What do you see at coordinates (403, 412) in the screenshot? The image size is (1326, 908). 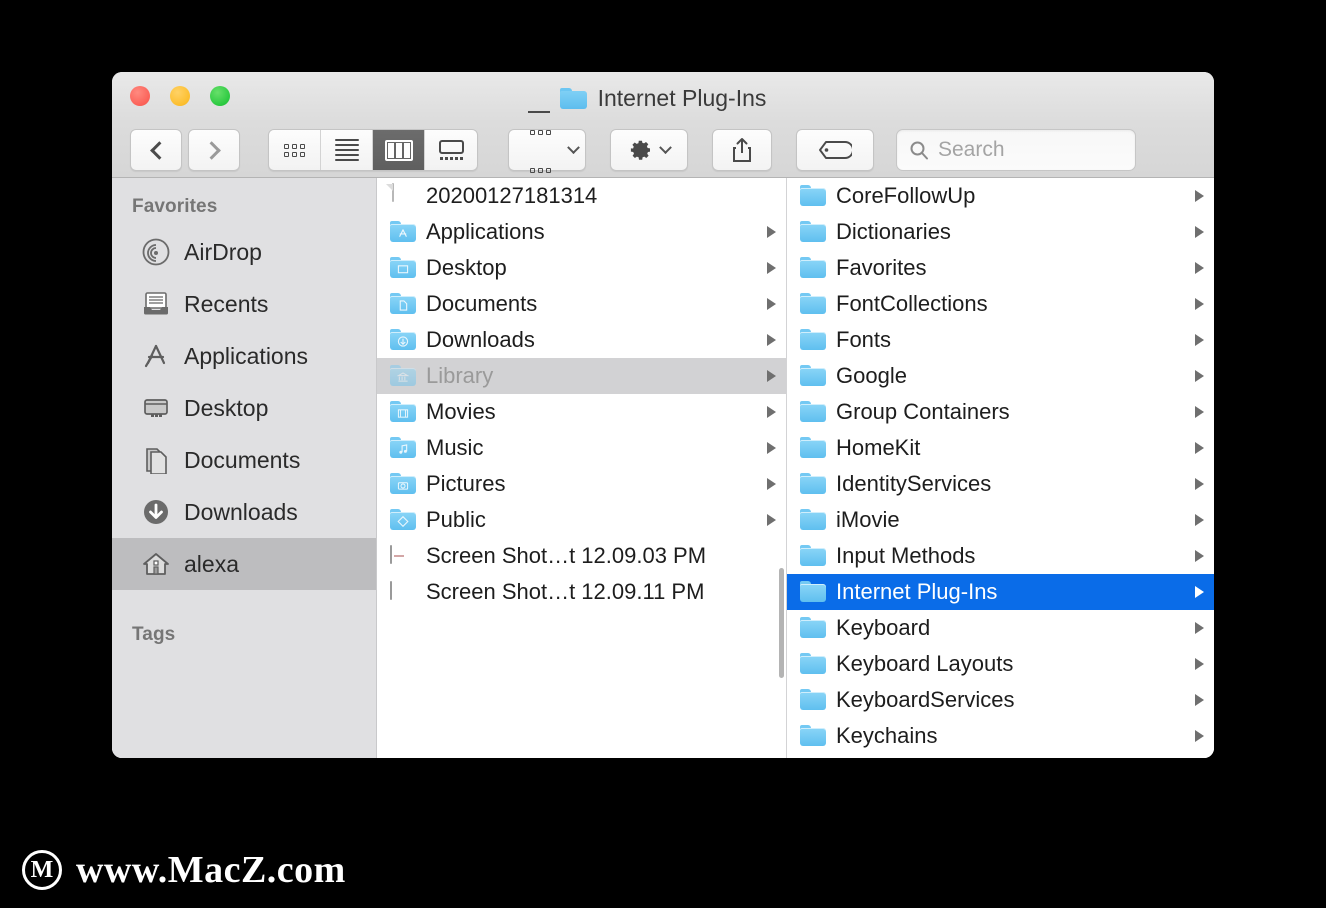 I see `folder-movies-icon` at bounding box center [403, 412].